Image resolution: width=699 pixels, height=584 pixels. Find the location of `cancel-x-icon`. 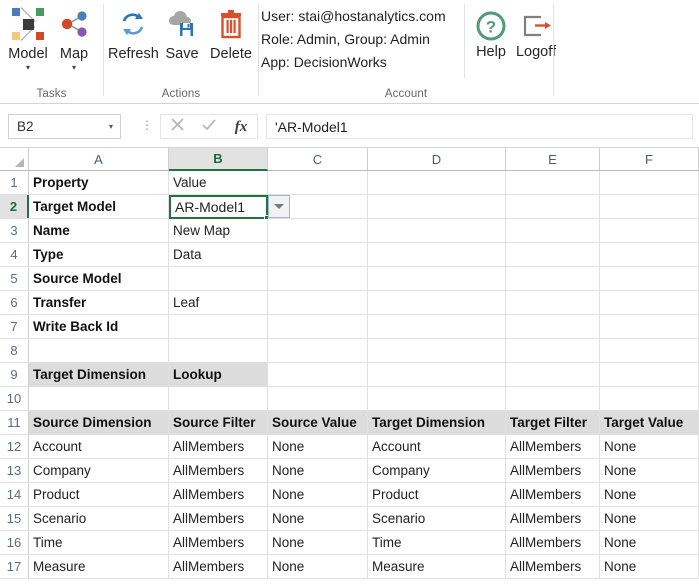

cancel-x-icon is located at coordinates (177, 127).